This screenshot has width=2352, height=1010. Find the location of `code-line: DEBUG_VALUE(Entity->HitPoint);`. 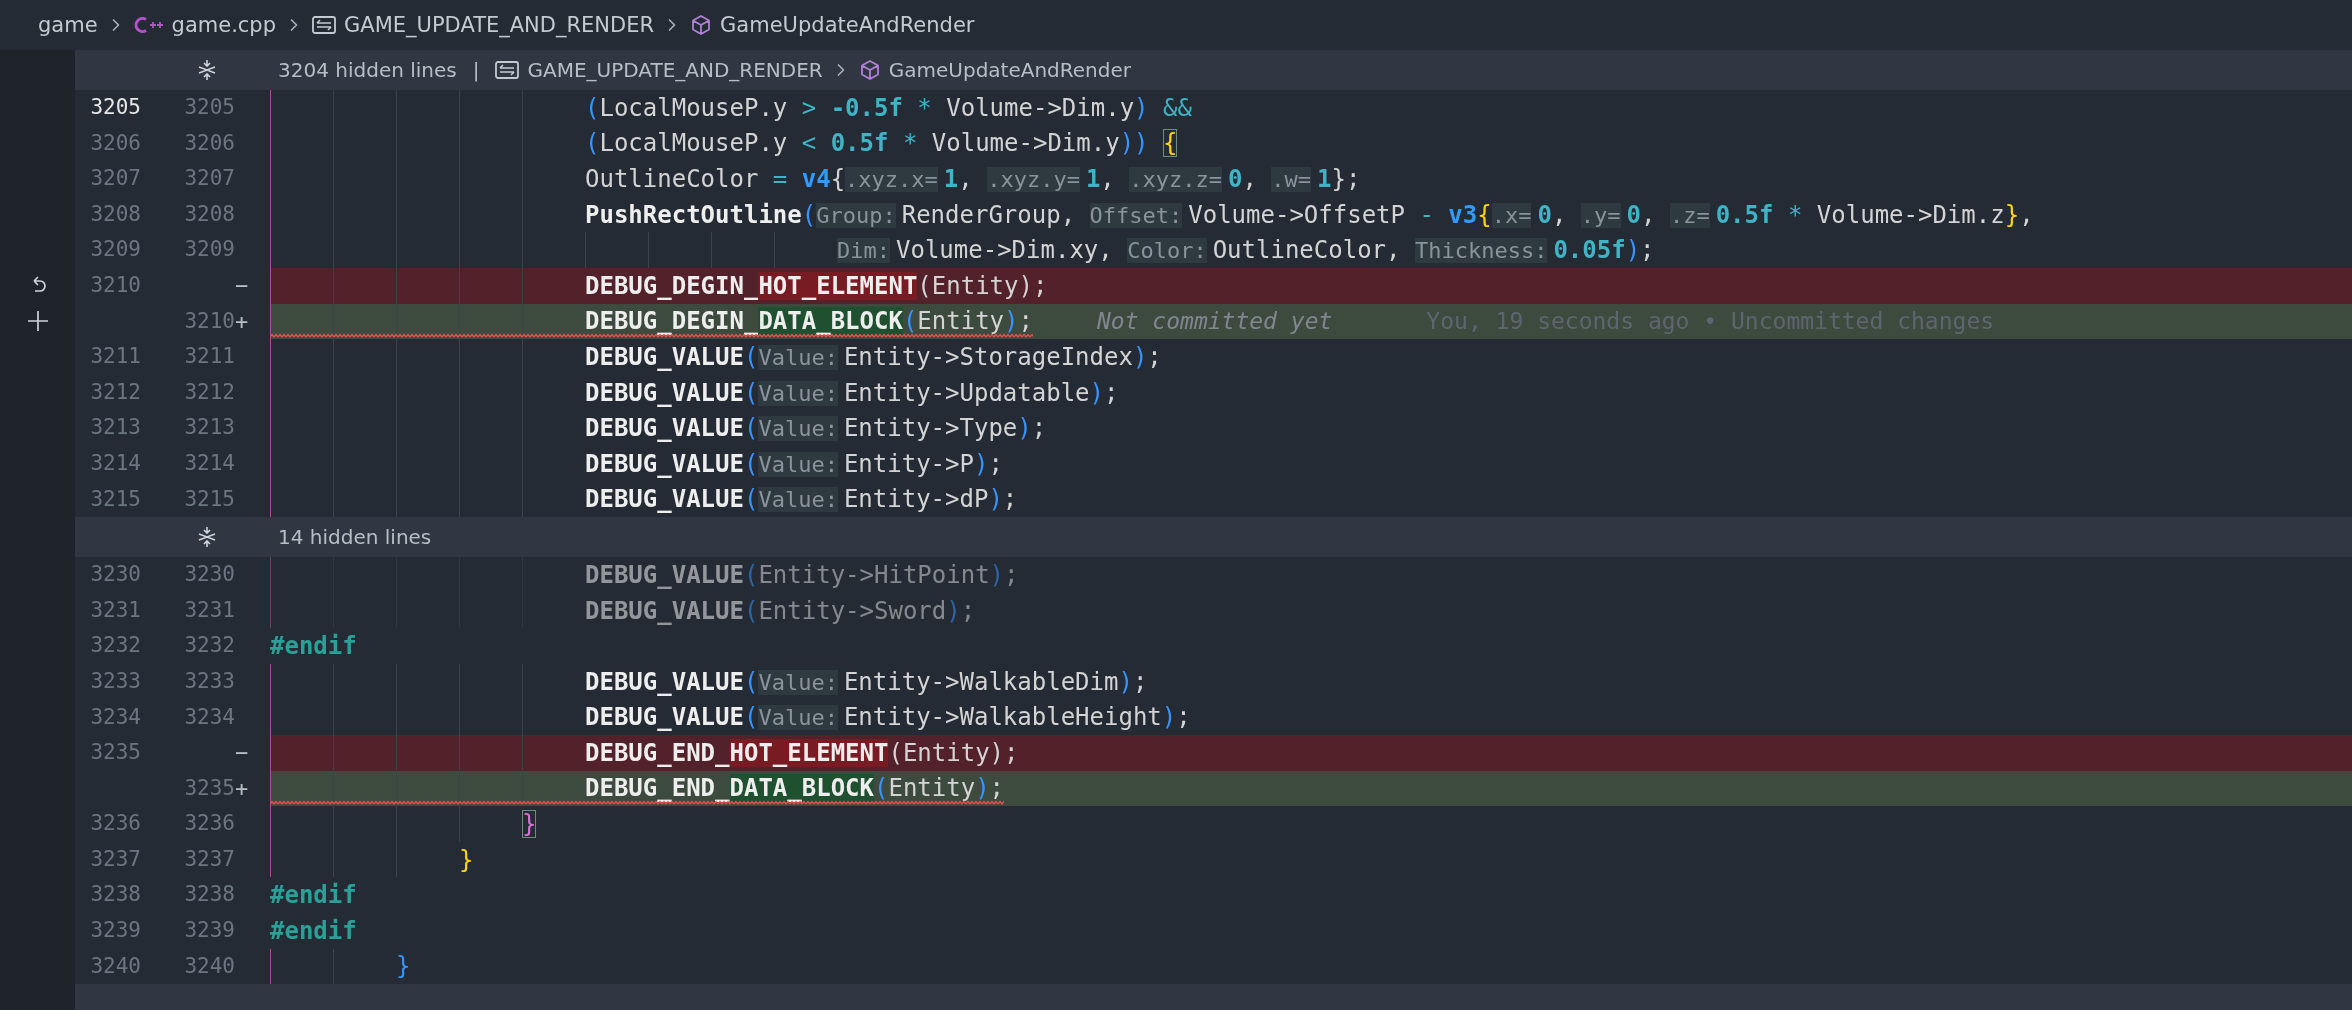

code-line: DEBUG_VALUE(Entity->HitPoint); is located at coordinates (802, 574).